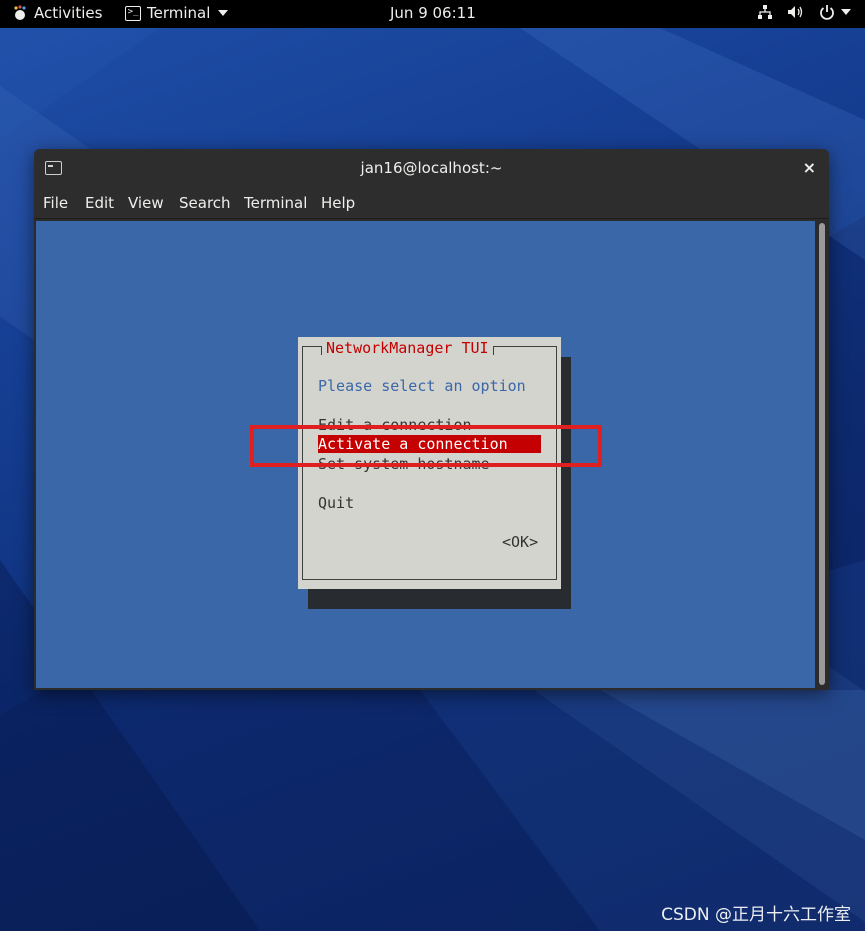 This screenshot has height=931, width=865. Describe the element at coordinates (756, 915) in the screenshot. I see `watermark: CSDN @正月十六工作室` at that location.